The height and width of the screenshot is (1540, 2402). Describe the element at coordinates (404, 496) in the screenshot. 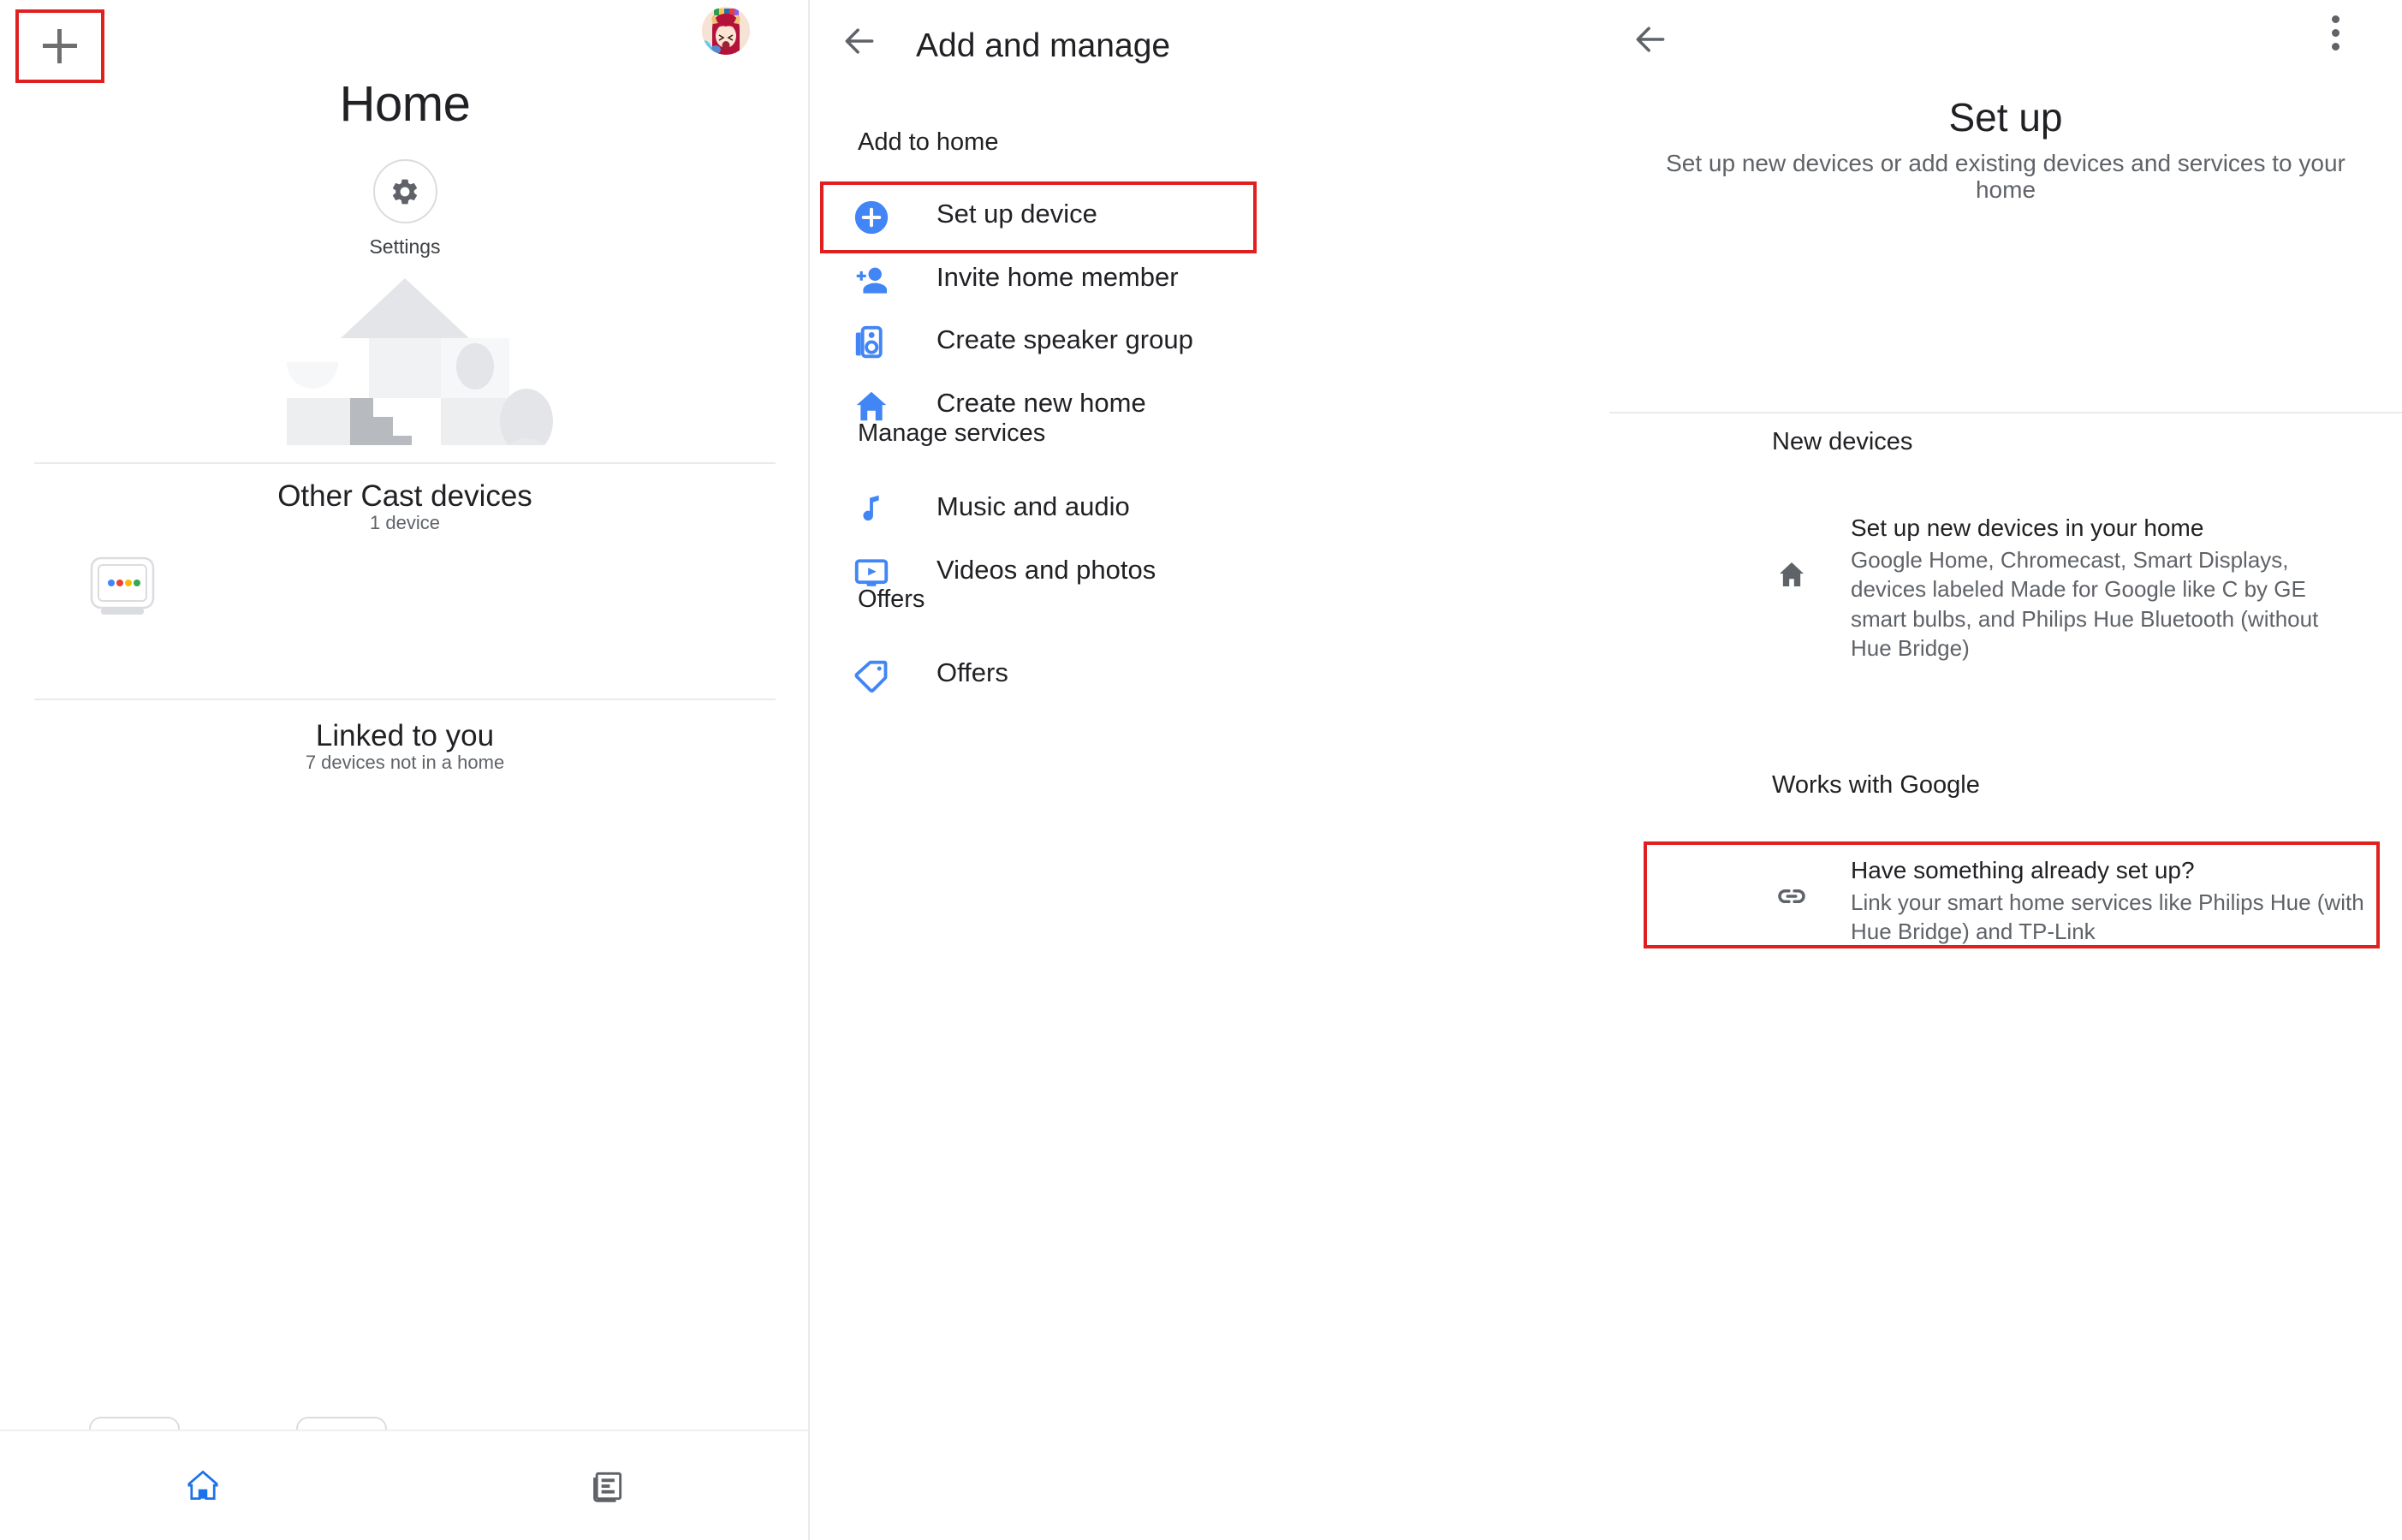

I see `section-title-other-cast: Other Cast devices` at that location.